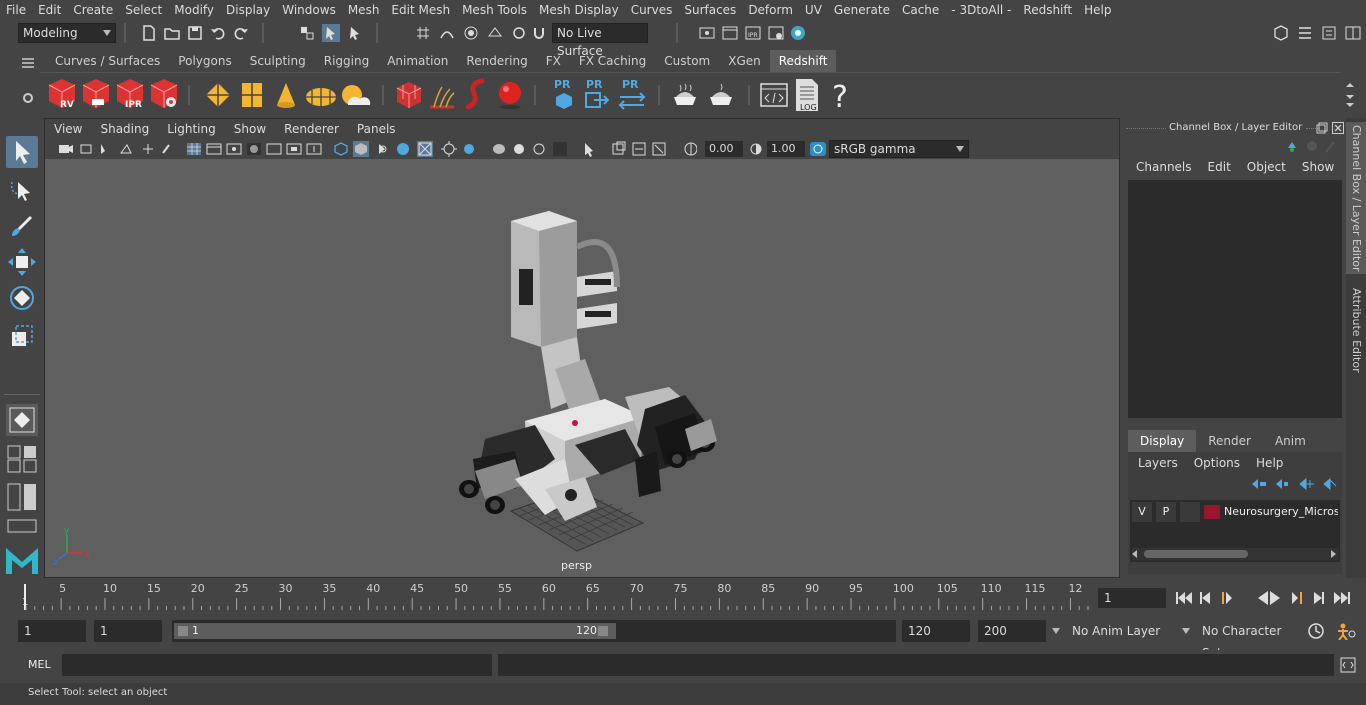 This screenshot has width=1366, height=705. Describe the element at coordinates (818, 149) in the screenshot. I see `color-management-icon` at that location.